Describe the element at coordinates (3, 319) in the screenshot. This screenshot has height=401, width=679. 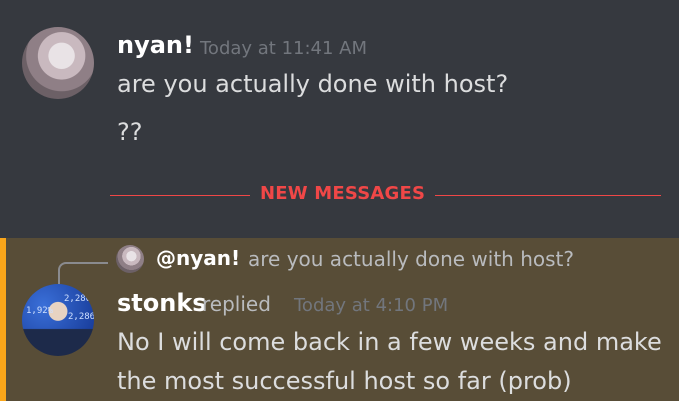
I see `mention-accent-bar` at that location.